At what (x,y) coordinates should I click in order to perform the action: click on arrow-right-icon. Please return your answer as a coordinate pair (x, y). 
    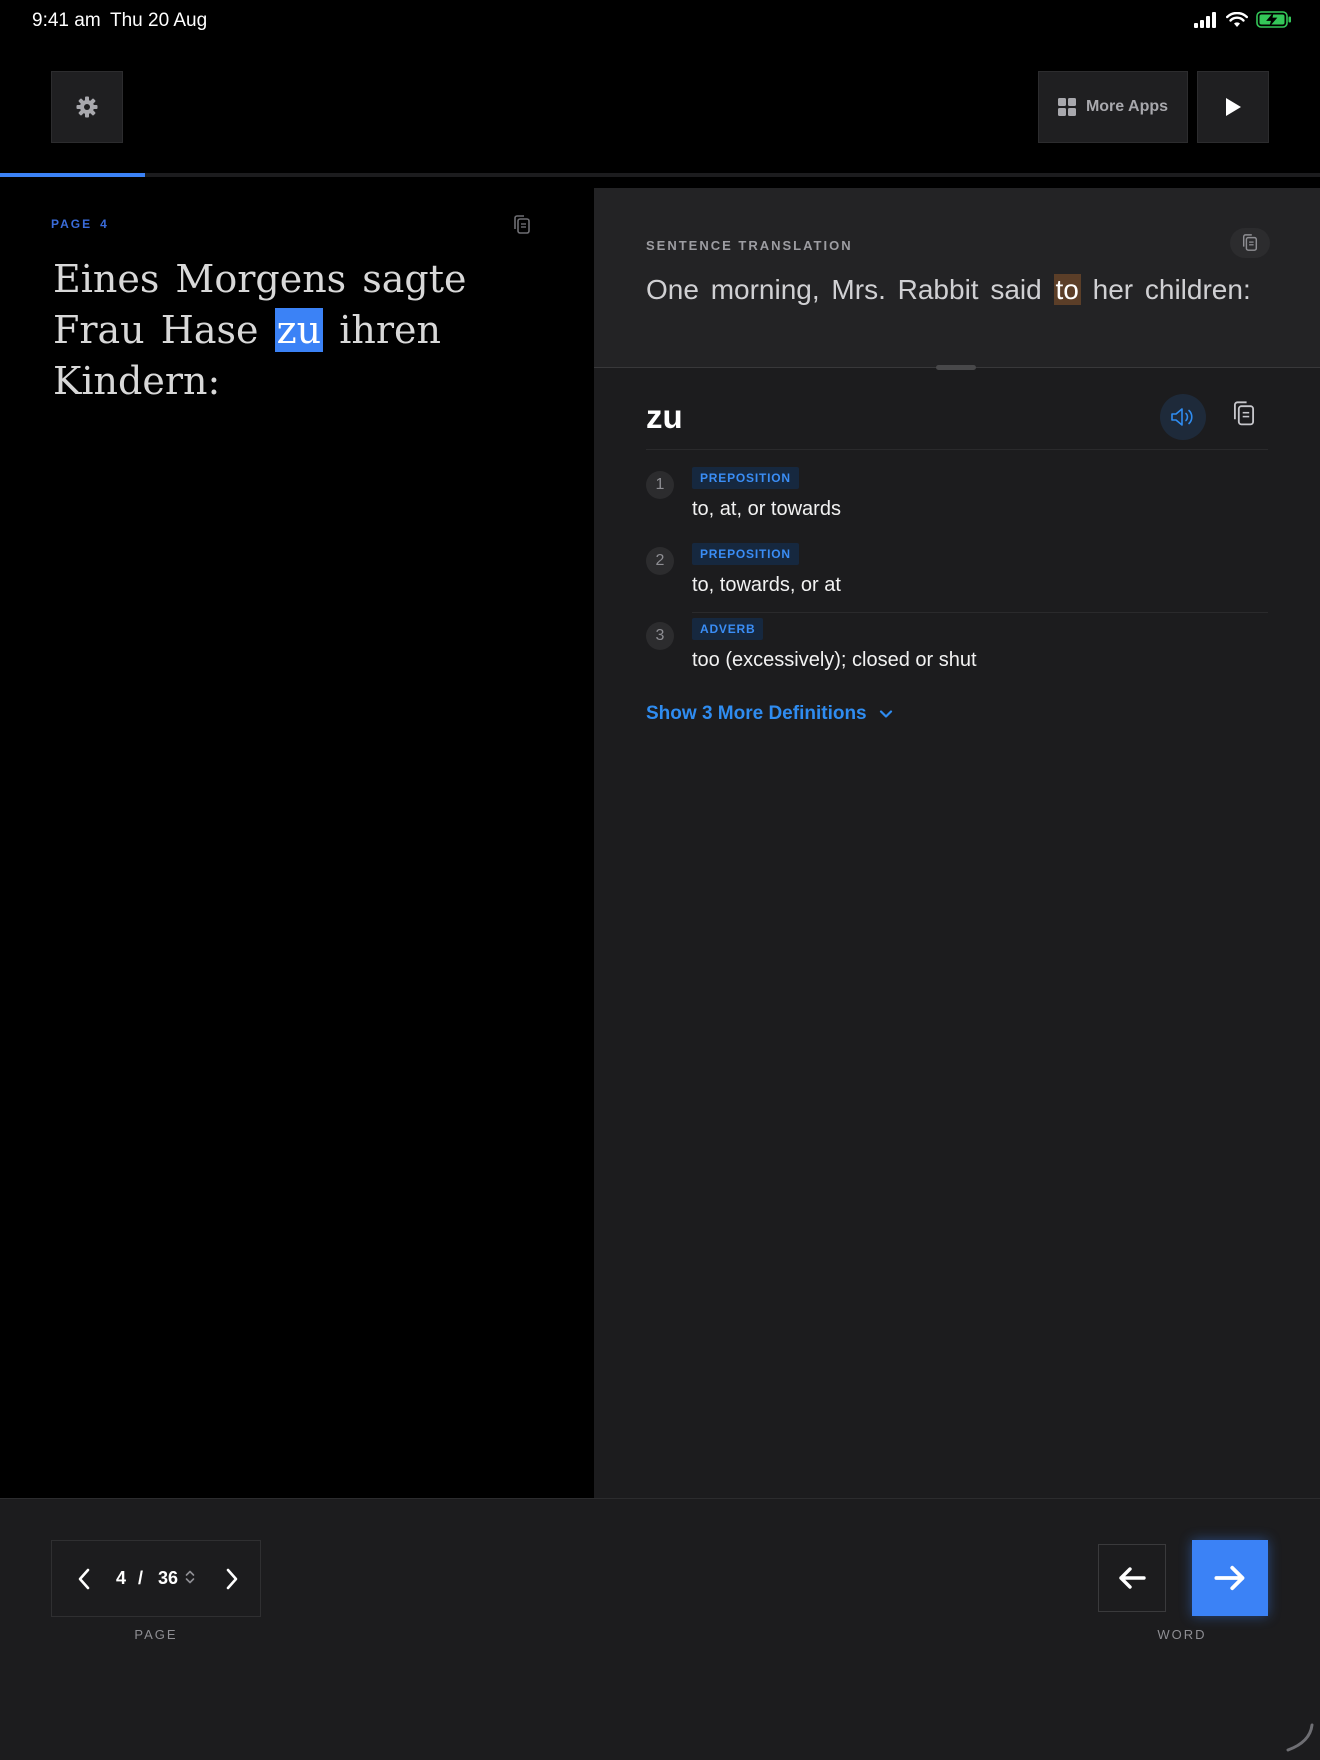
    Looking at the image, I should click on (1229, 1578).